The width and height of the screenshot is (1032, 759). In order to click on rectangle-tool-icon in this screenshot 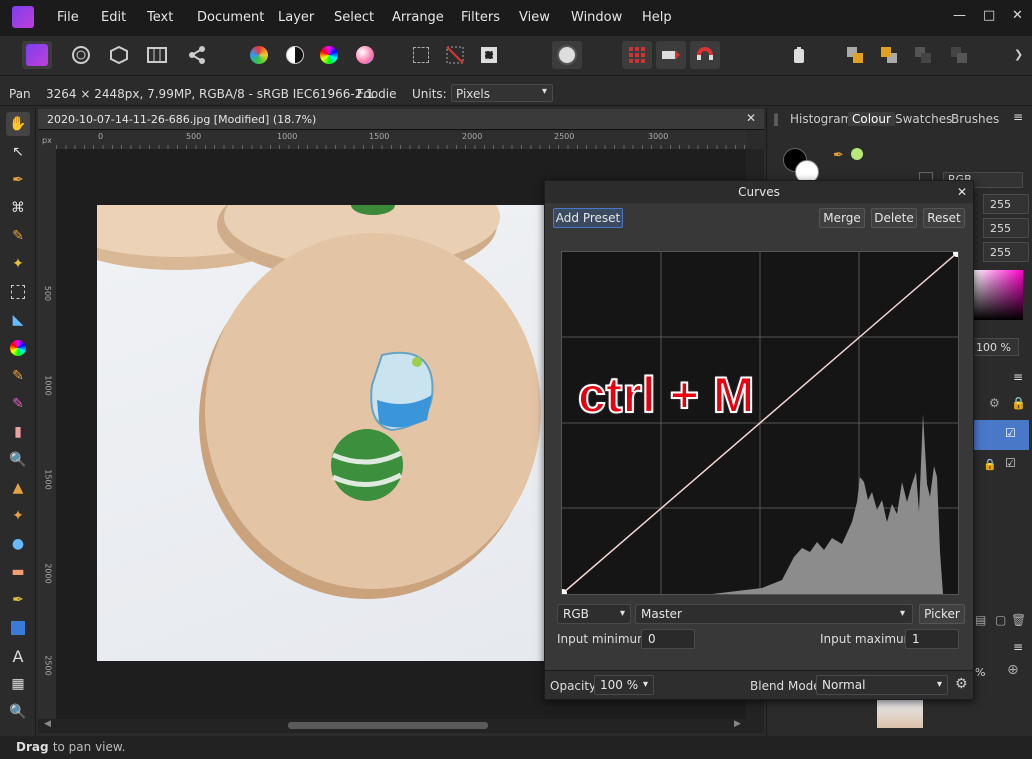, I will do `click(18, 628)`.